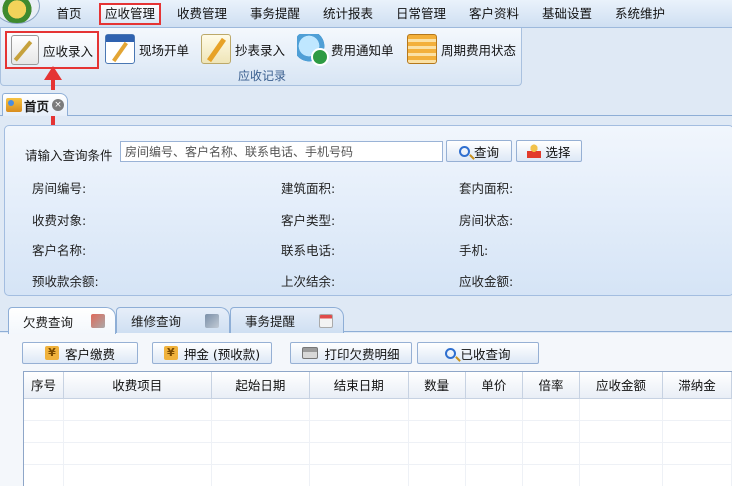  I want to click on tab-repair-query: 维修查询, so click(173, 320).